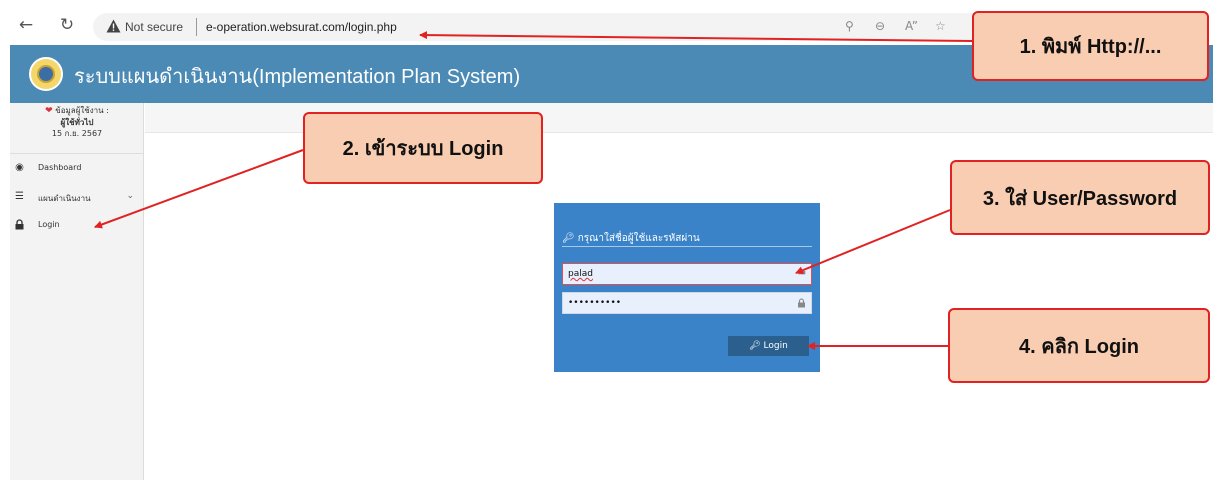 This screenshot has width=1213, height=480. Describe the element at coordinates (67, 25) in the screenshot. I see `reload-icon: ↻` at that location.